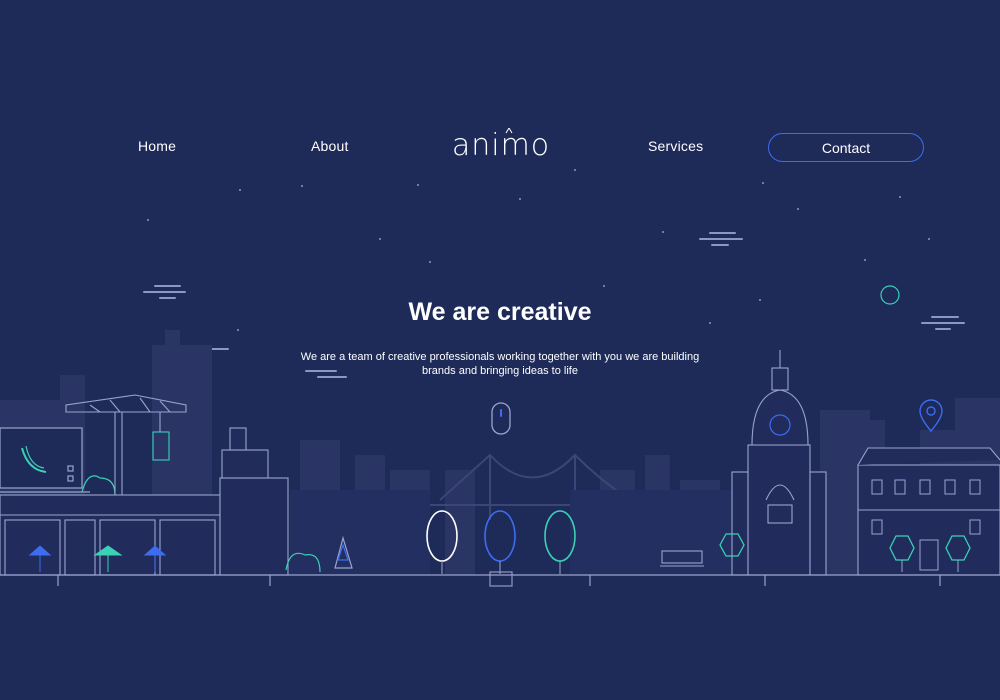  What do you see at coordinates (501, 146) in the screenshot?
I see `brand-logo: animo` at bounding box center [501, 146].